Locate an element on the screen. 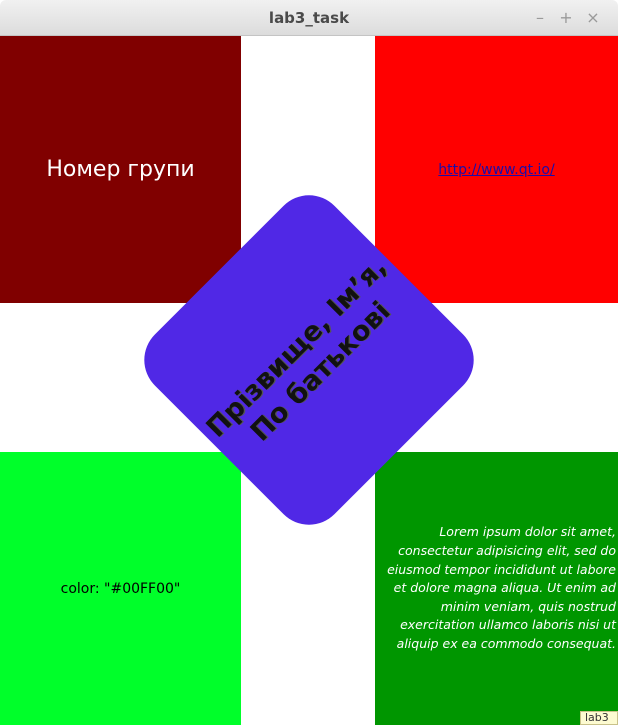 The height and width of the screenshot is (725, 618). lorem-line: exercitation ullamco laboris nisi ut is located at coordinates (508, 625).